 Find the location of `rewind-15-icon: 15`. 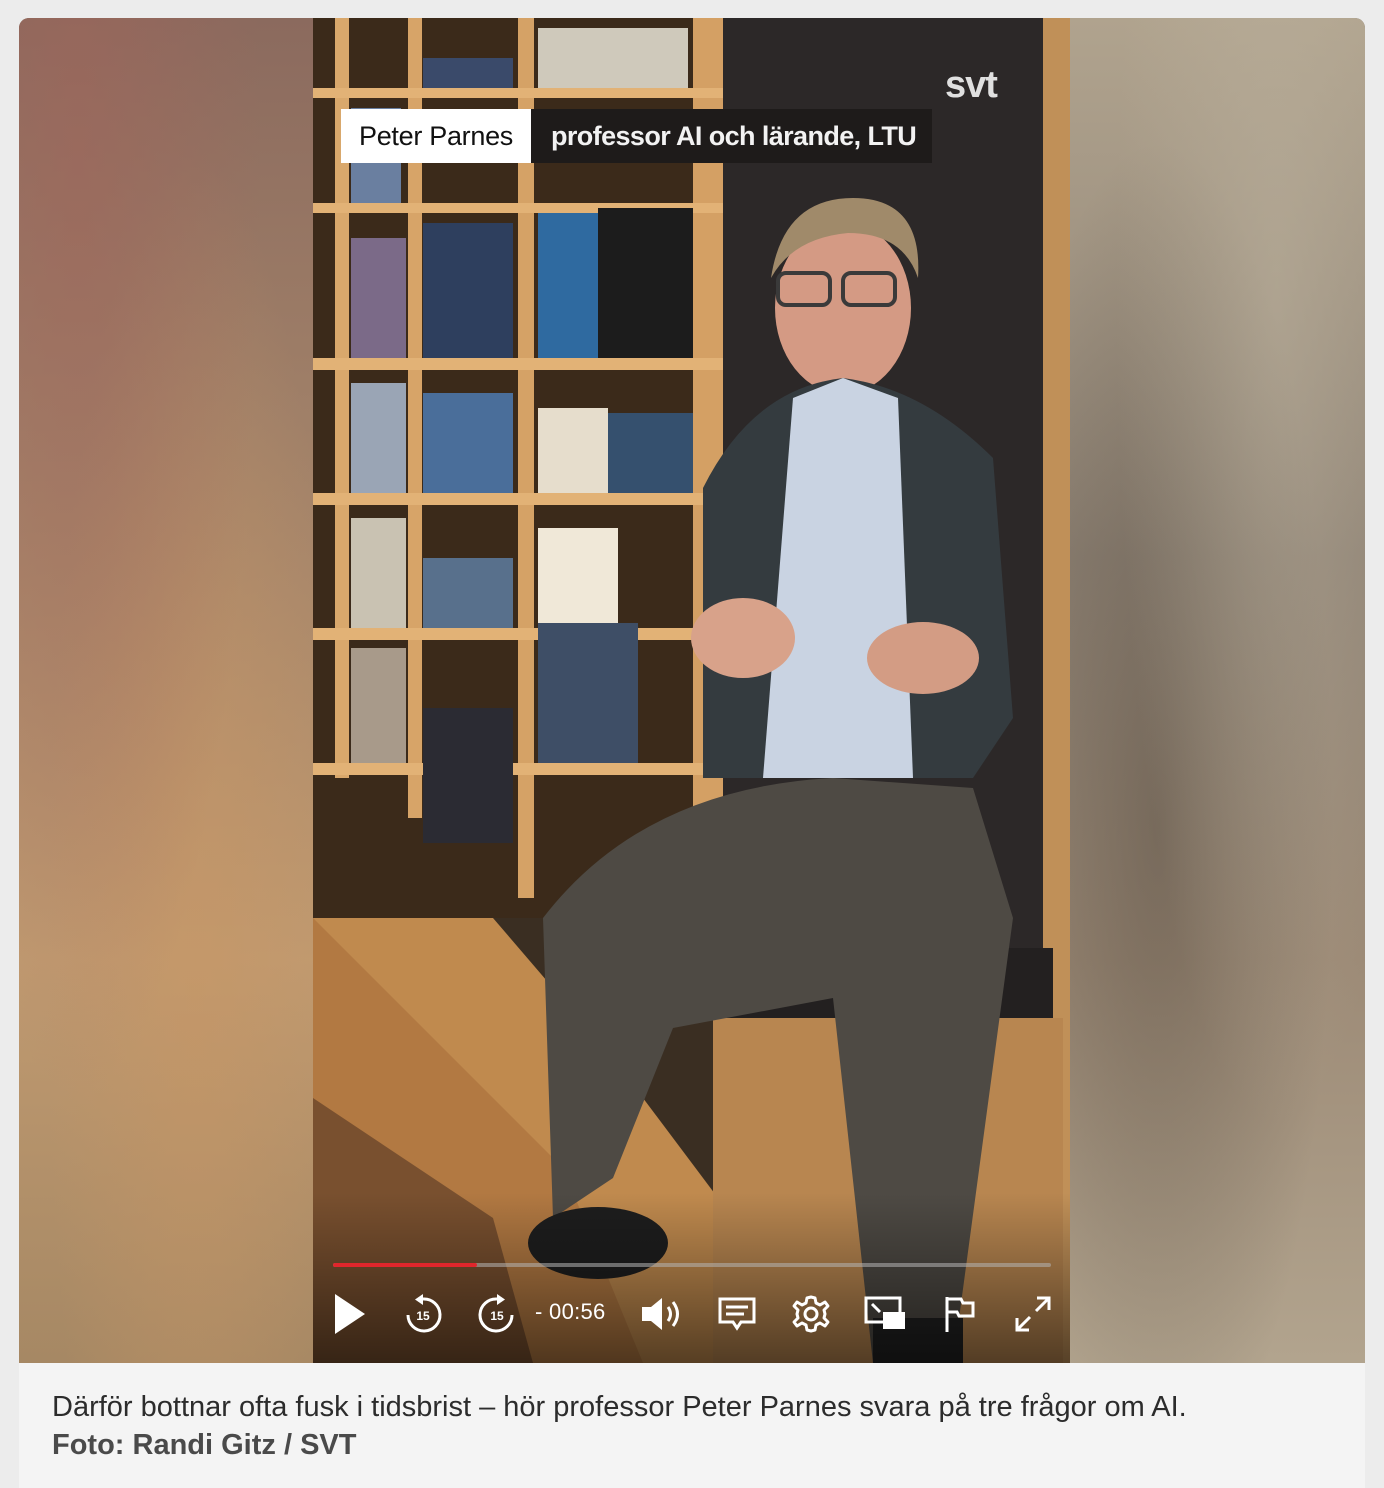

rewind-15-icon: 15 is located at coordinates (424, 1313).